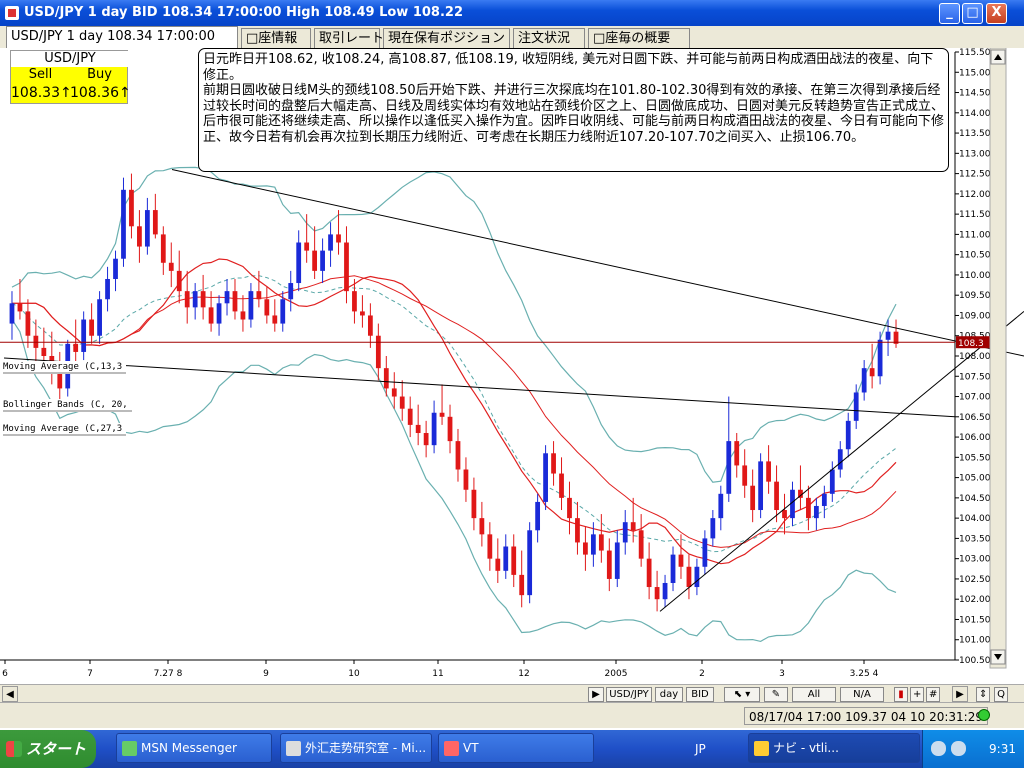 This screenshot has height=768, width=1024. What do you see at coordinates (5, 674) in the screenshot?
I see `x-tick-label: 6` at bounding box center [5, 674].